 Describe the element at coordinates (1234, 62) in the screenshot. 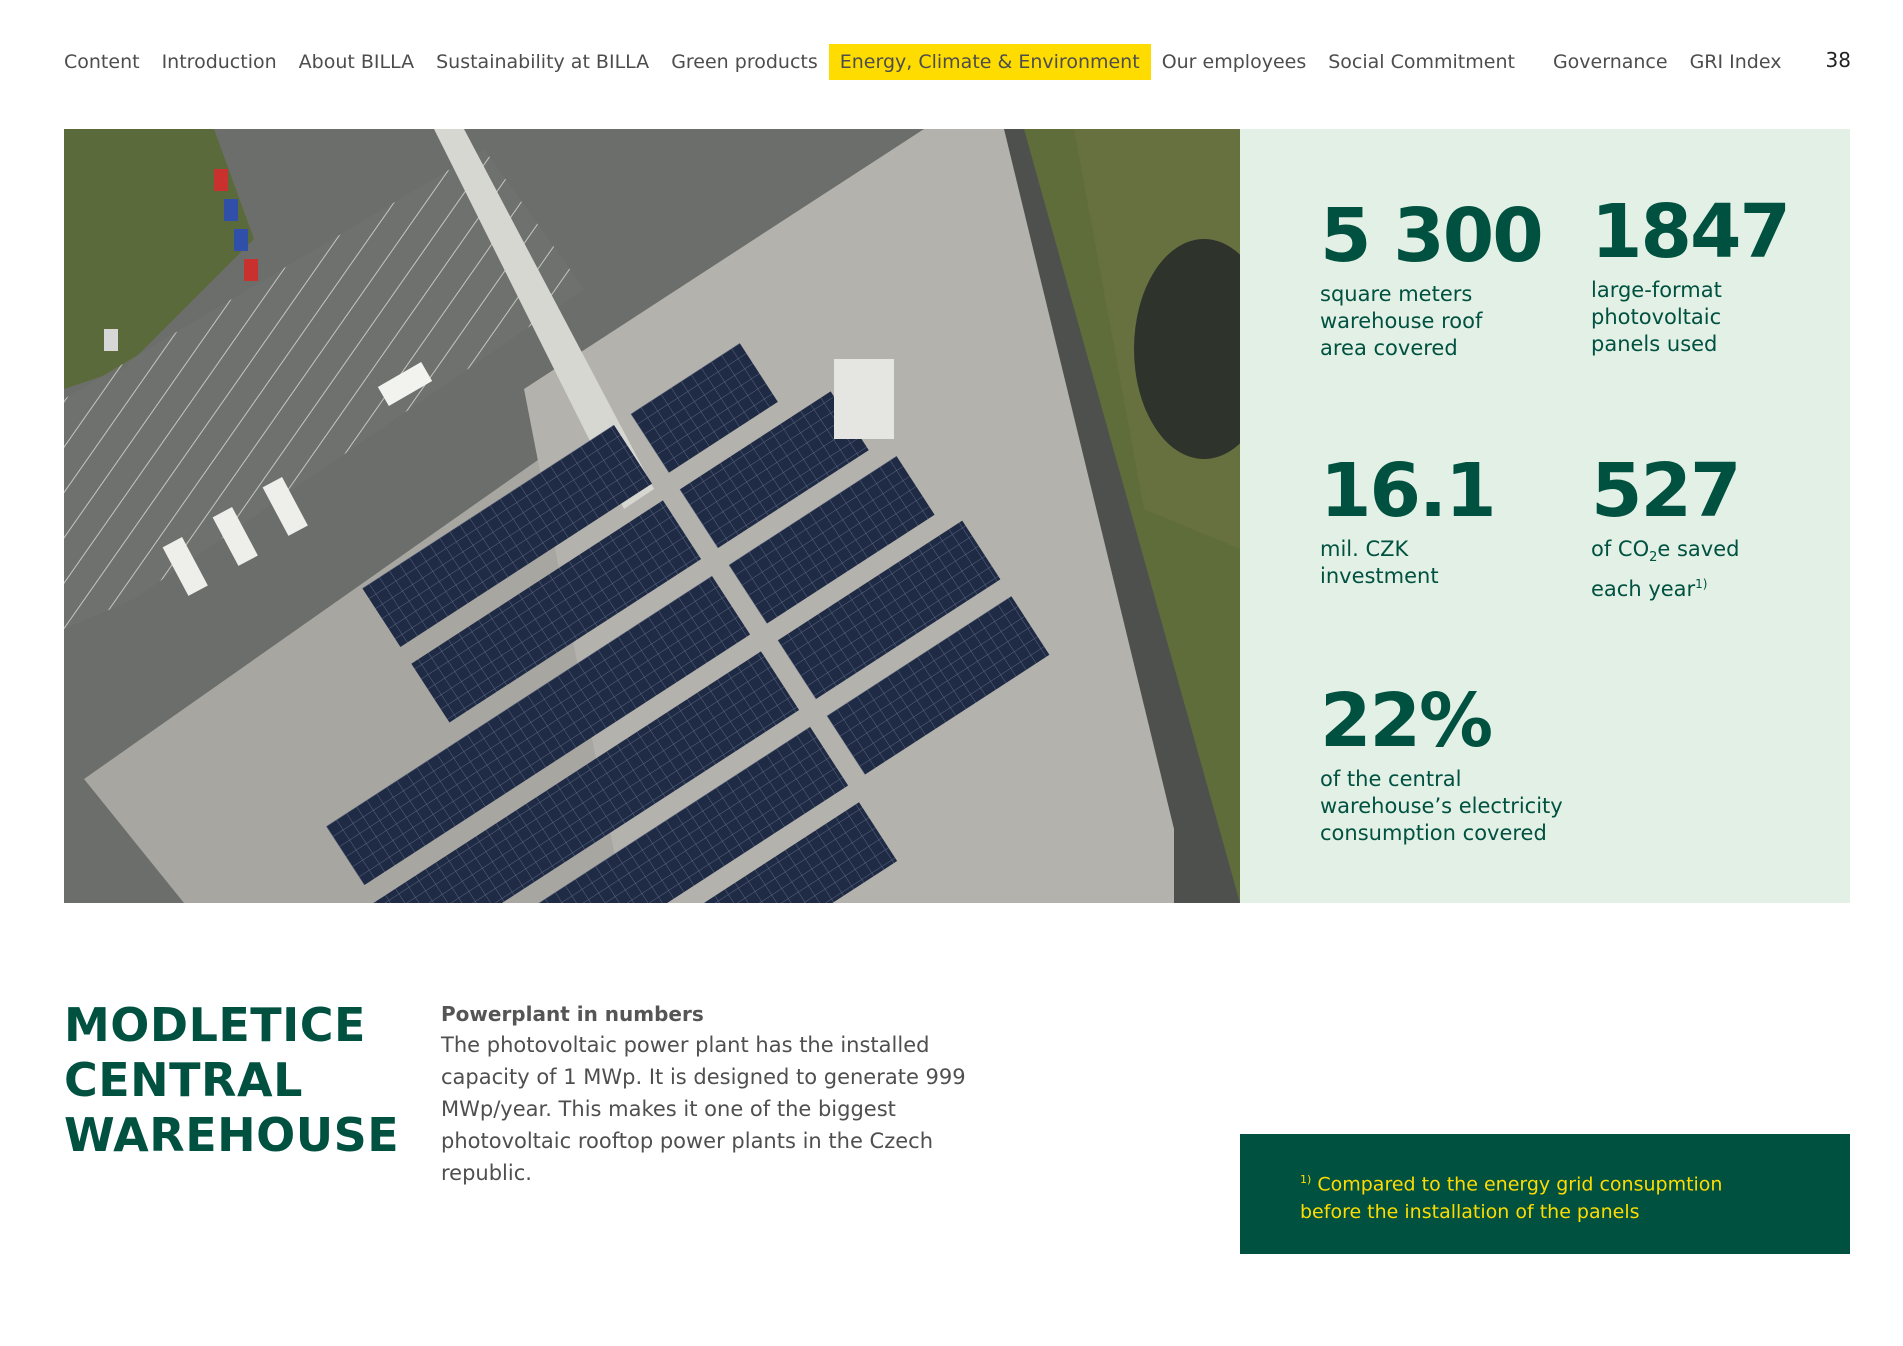

I see `nav-item-our-employees: Our employees` at that location.